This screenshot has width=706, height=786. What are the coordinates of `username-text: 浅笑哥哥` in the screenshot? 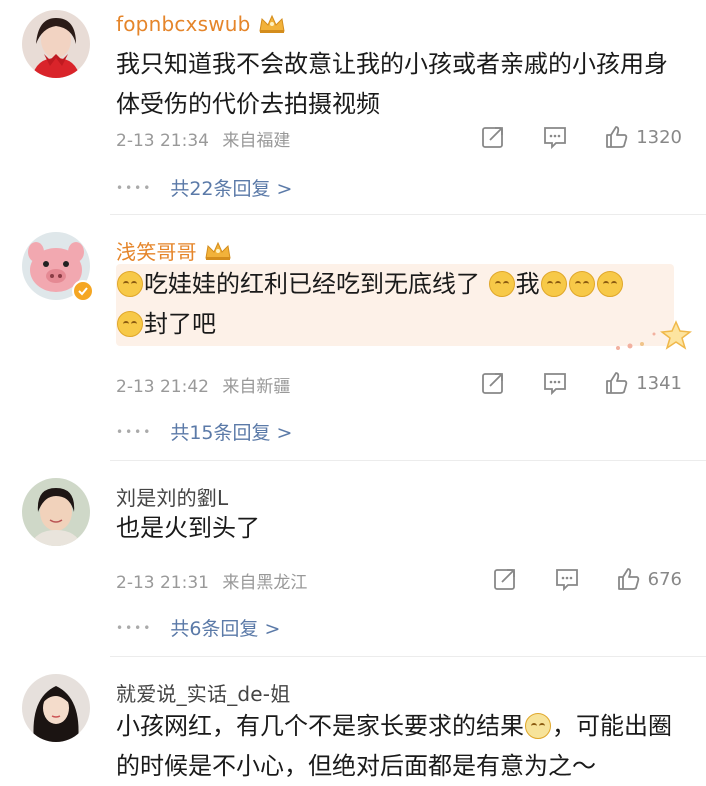 It's located at (156, 252).